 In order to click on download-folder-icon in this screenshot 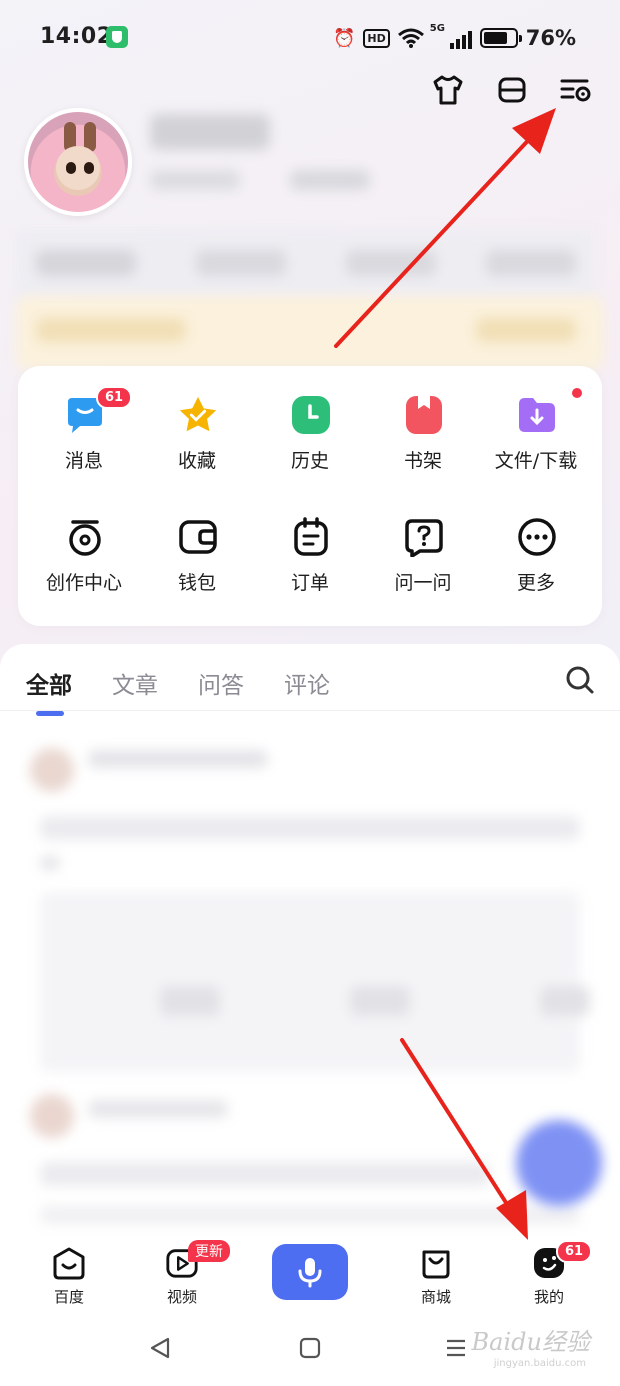, I will do `click(537, 415)`.